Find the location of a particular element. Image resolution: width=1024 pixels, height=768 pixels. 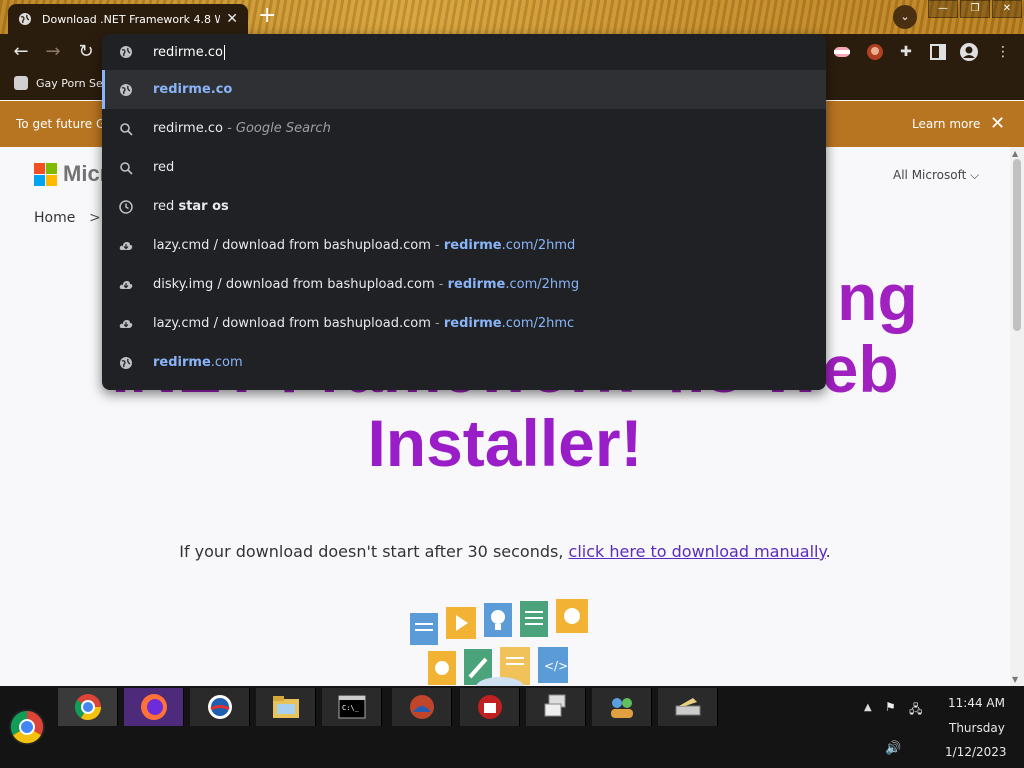

tray-overflow-chevron-icon: ▲ is located at coordinates (868, 707).